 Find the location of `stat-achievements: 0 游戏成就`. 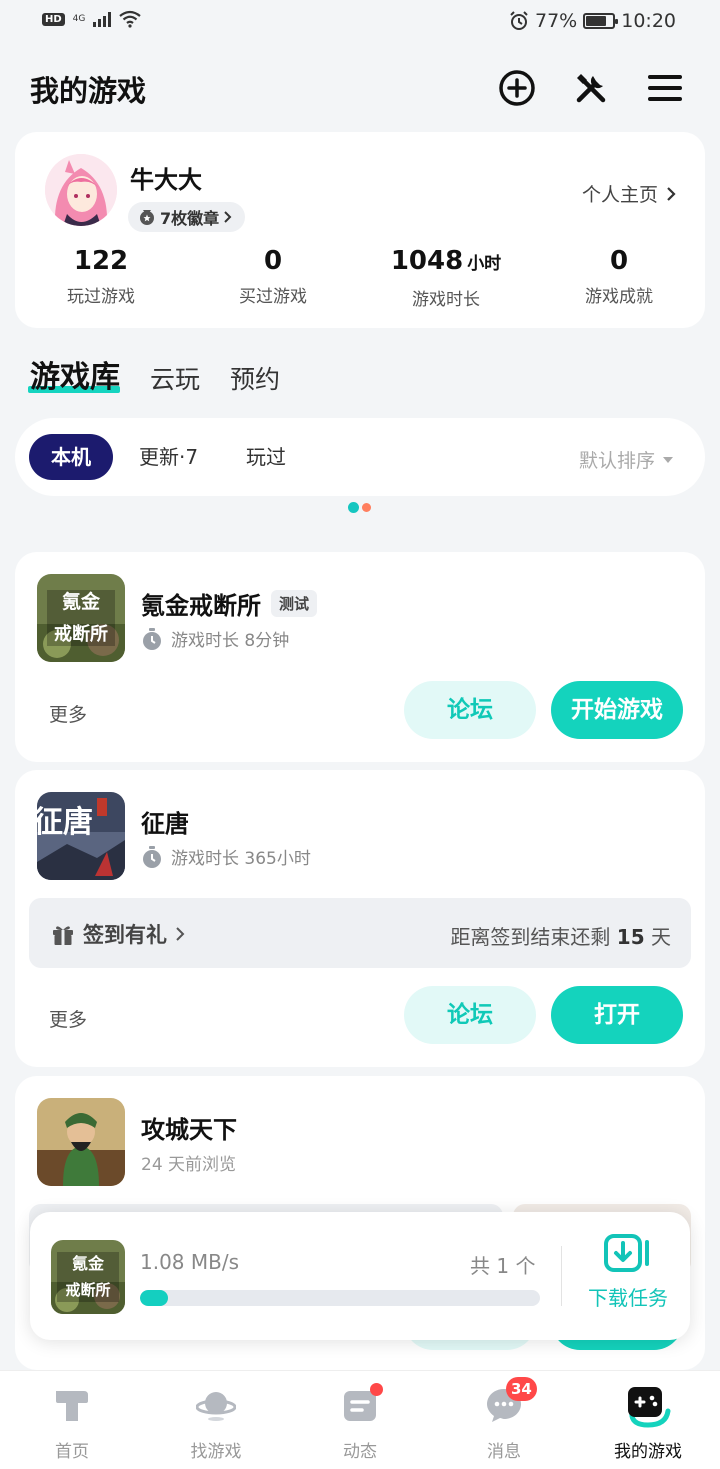

stat-achievements: 0 游戏成就 is located at coordinates (619, 274).